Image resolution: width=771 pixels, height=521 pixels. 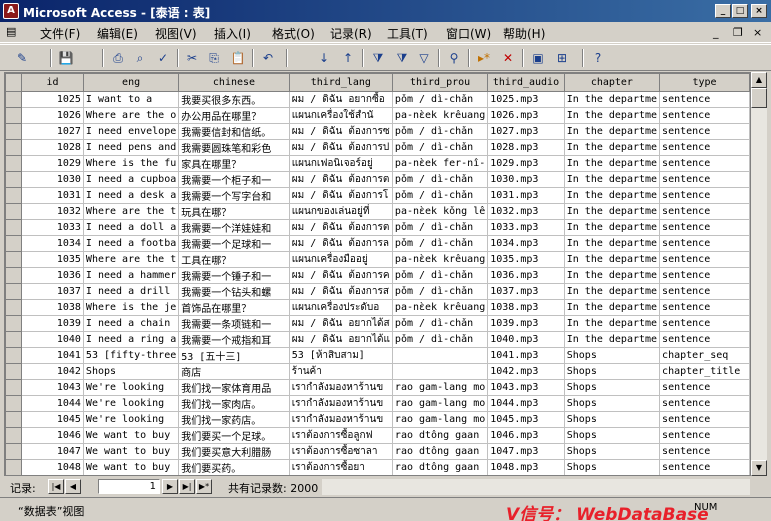 I want to click on copy-icon: ⎘, so click(x=214, y=58).